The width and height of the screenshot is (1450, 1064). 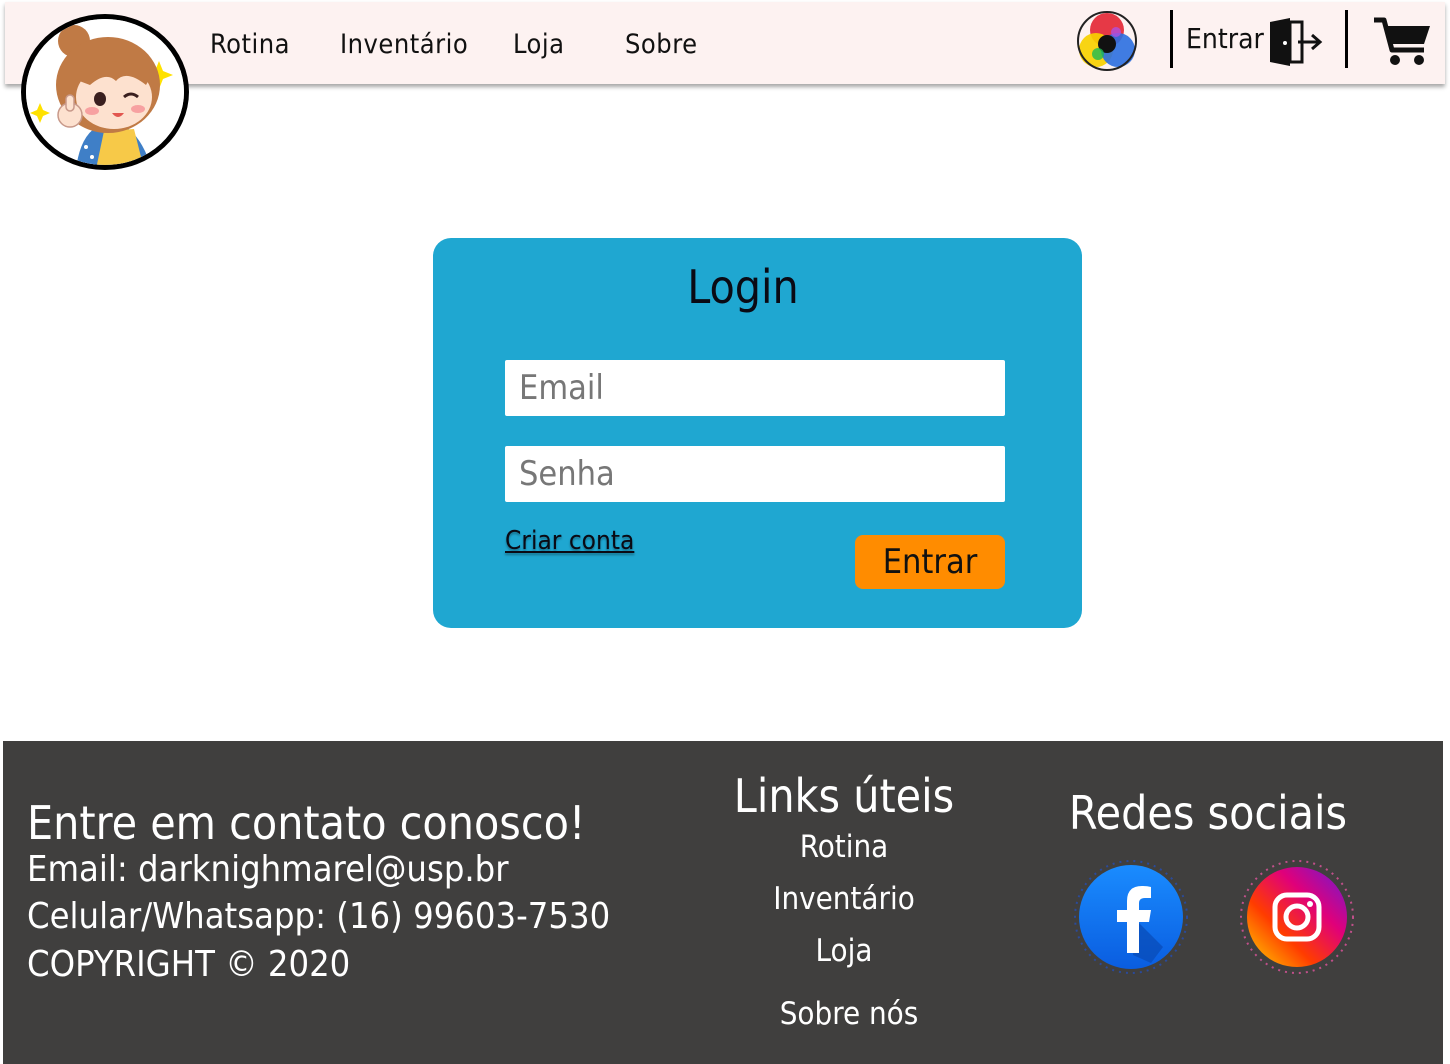 What do you see at coordinates (1171, 39) in the screenshot?
I see `header-divider` at bounding box center [1171, 39].